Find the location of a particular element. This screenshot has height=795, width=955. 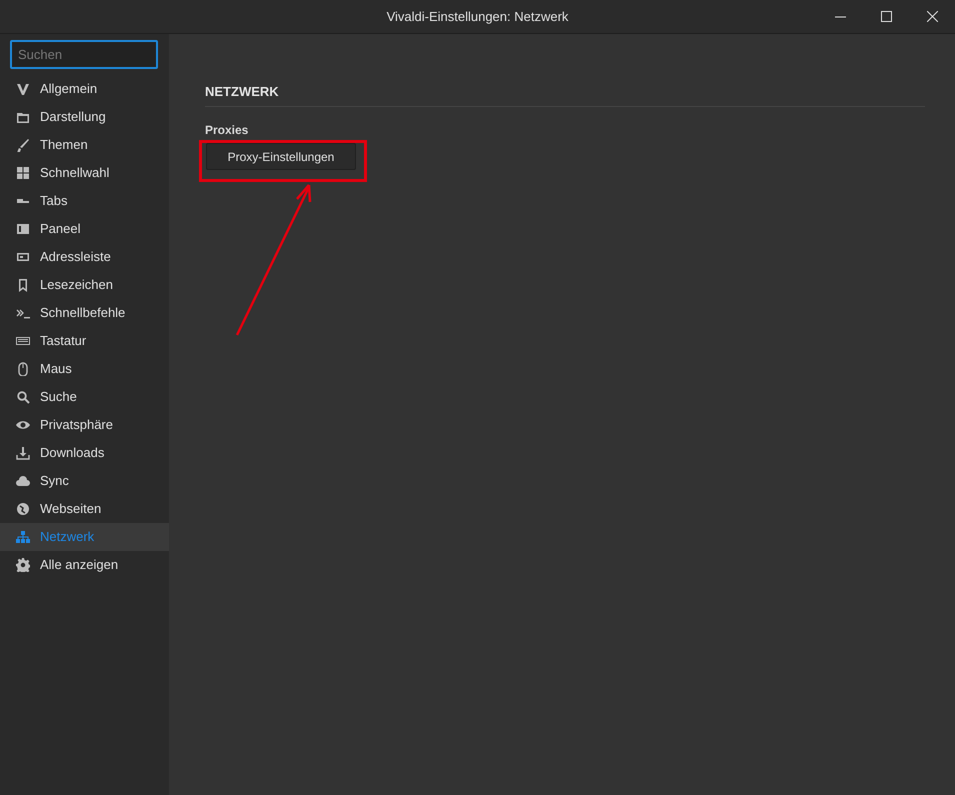

section-heading: NETZWERK is located at coordinates (242, 92).